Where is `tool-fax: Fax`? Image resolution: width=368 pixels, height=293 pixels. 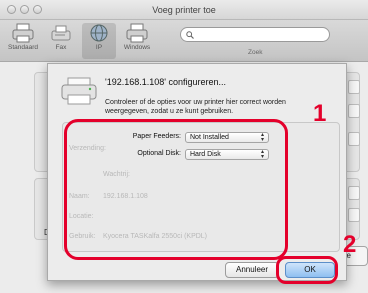 tool-fax: Fax is located at coordinates (61, 41).